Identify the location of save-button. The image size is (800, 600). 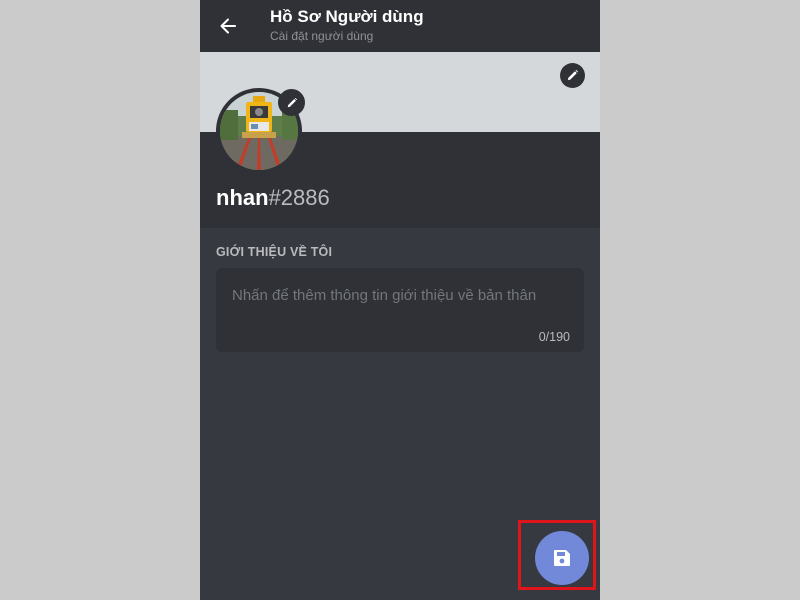
(562, 558).